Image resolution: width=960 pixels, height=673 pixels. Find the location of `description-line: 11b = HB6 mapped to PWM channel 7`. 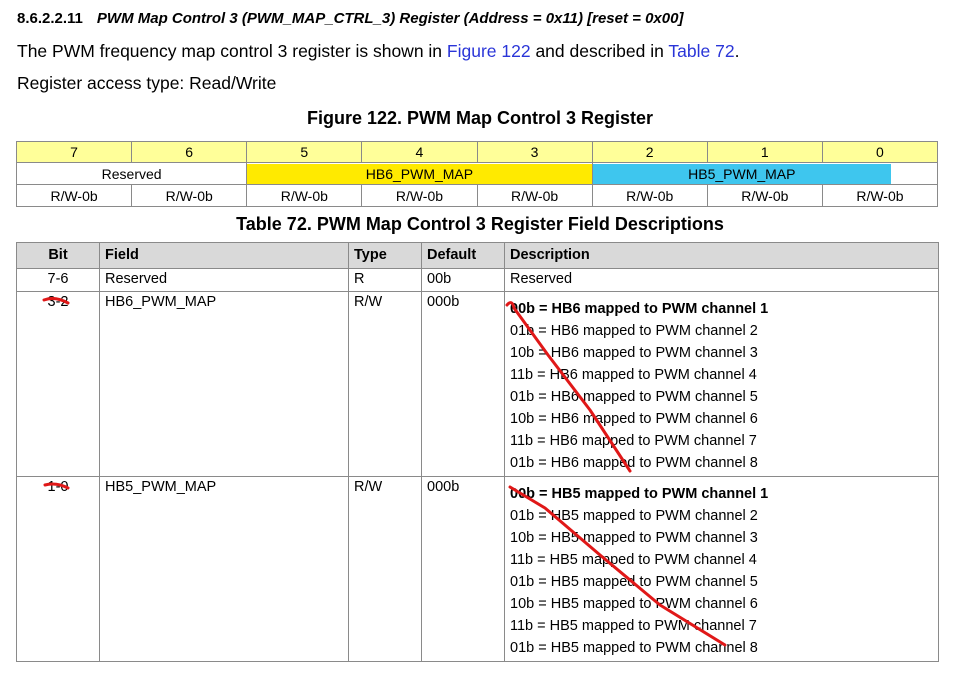

description-line: 11b = HB6 mapped to PWM channel 7 is located at coordinates (633, 441).